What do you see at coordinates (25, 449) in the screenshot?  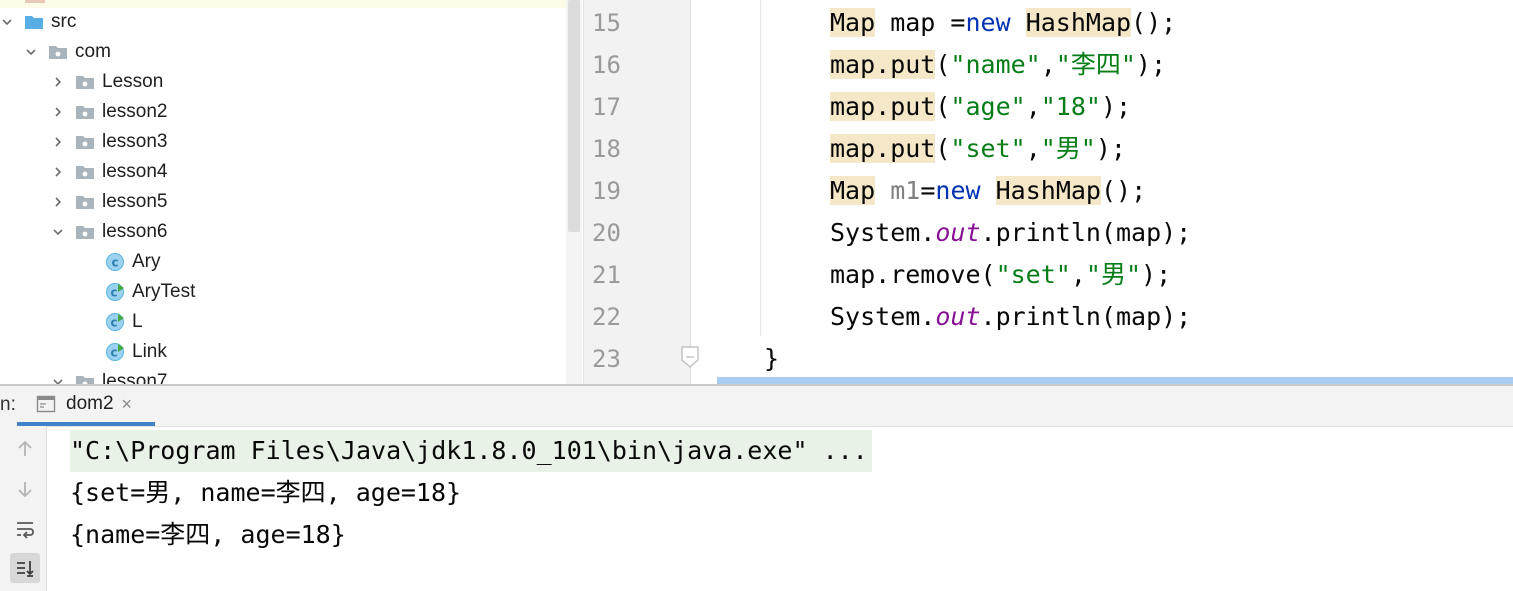 I see `arrow-up-icon` at bounding box center [25, 449].